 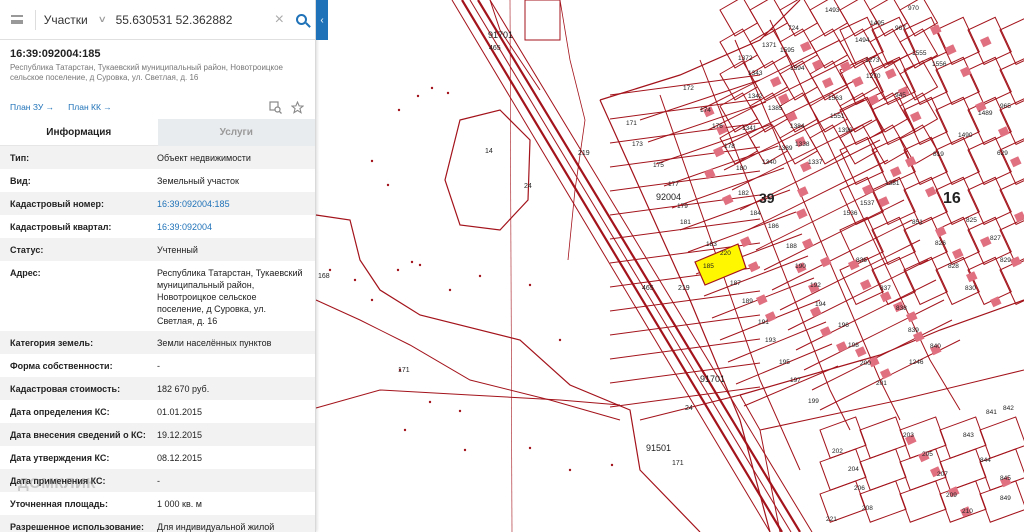 What do you see at coordinates (970, 288) in the screenshot?
I see `parcel-number-label: 830` at bounding box center [970, 288].